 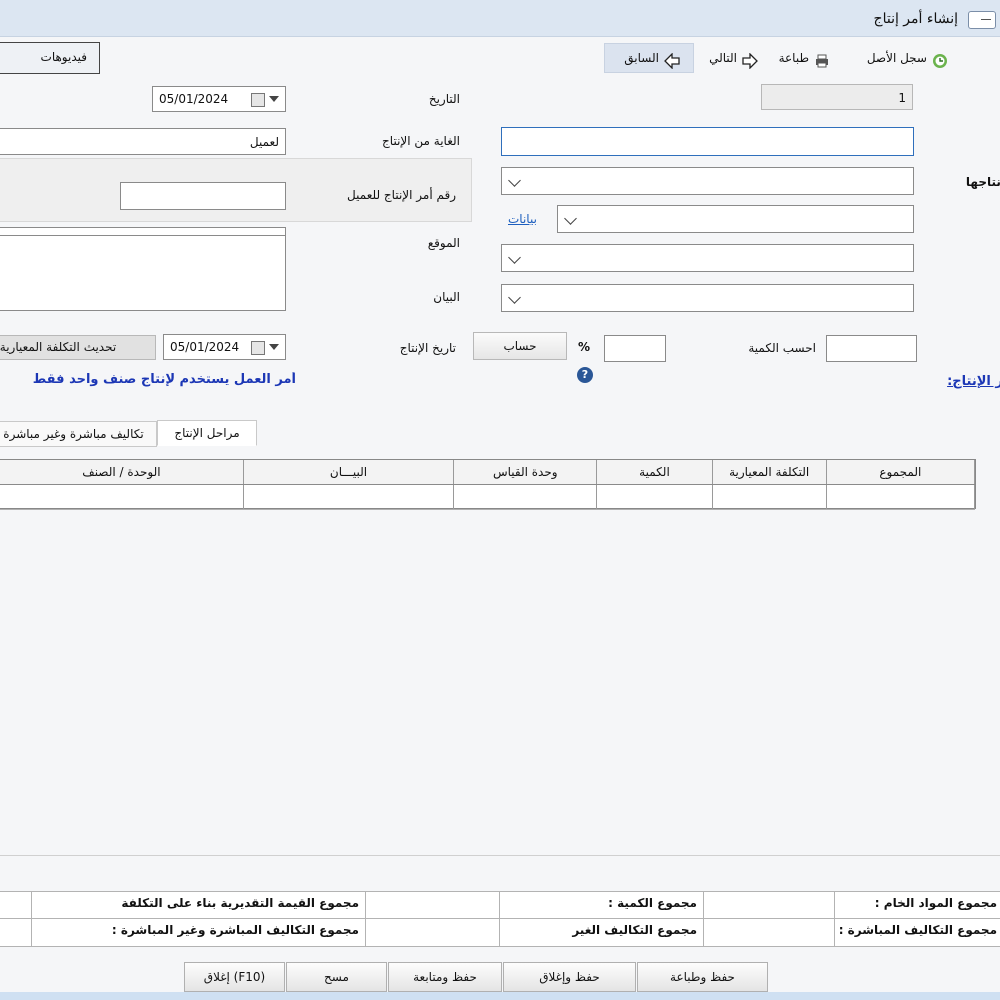 What do you see at coordinates (569, 977) in the screenshot?
I see `save-and-close-button: حفظ وإغلاق` at bounding box center [569, 977].